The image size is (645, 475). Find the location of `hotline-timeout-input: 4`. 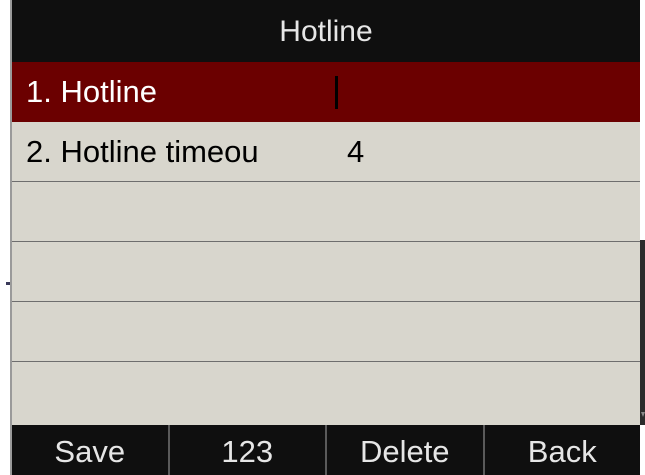

hotline-timeout-input: 4 is located at coordinates (355, 151).